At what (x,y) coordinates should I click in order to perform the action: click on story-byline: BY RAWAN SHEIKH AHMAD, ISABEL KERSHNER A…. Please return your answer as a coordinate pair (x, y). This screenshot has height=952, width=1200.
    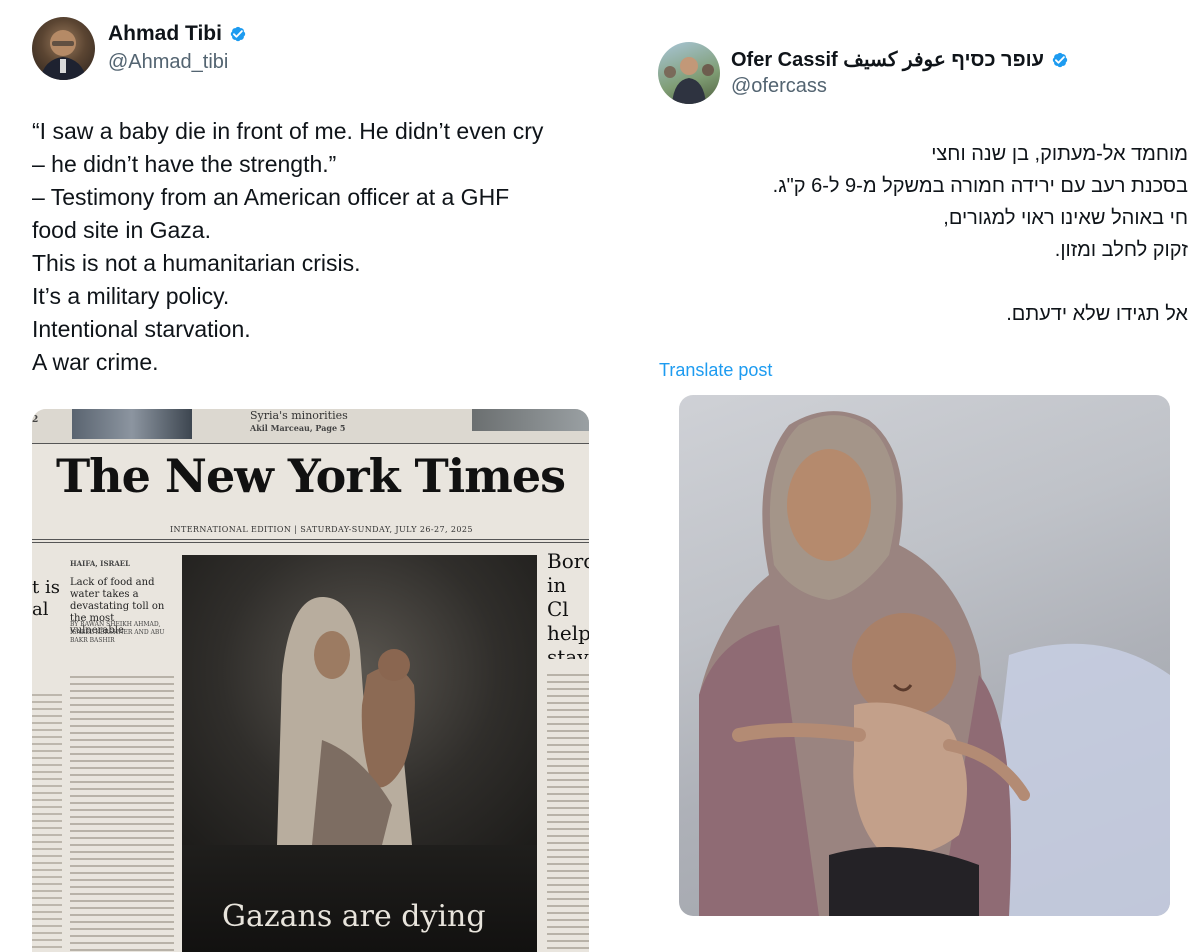
    Looking at the image, I should click on (117, 632).